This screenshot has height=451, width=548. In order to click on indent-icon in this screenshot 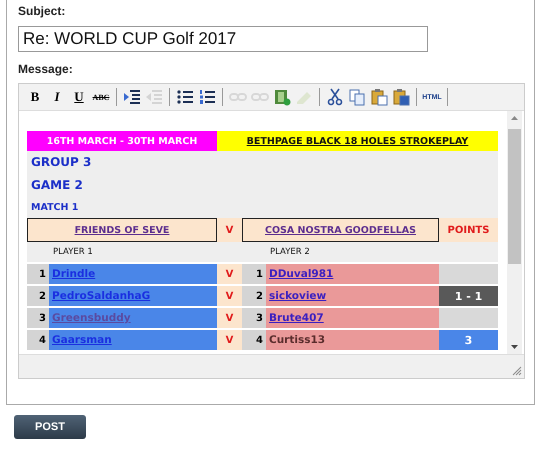, I will do `click(132, 97)`.